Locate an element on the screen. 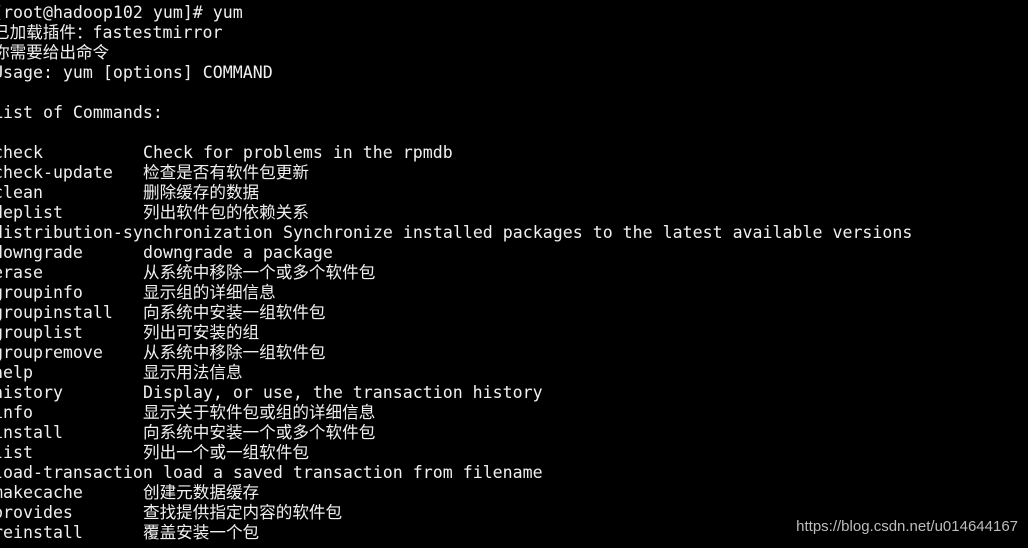 The image size is (1028, 548). command-name: downgrade is located at coordinates (41, 252).